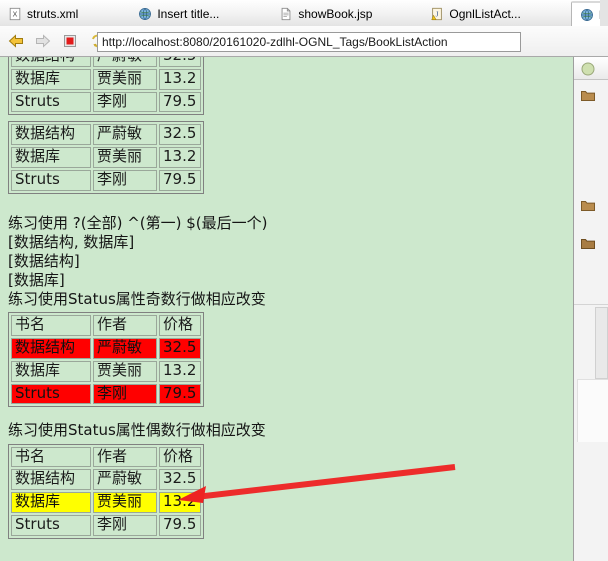 The height and width of the screenshot is (561, 608). I want to click on right-side-view-strip, so click(590, 309).